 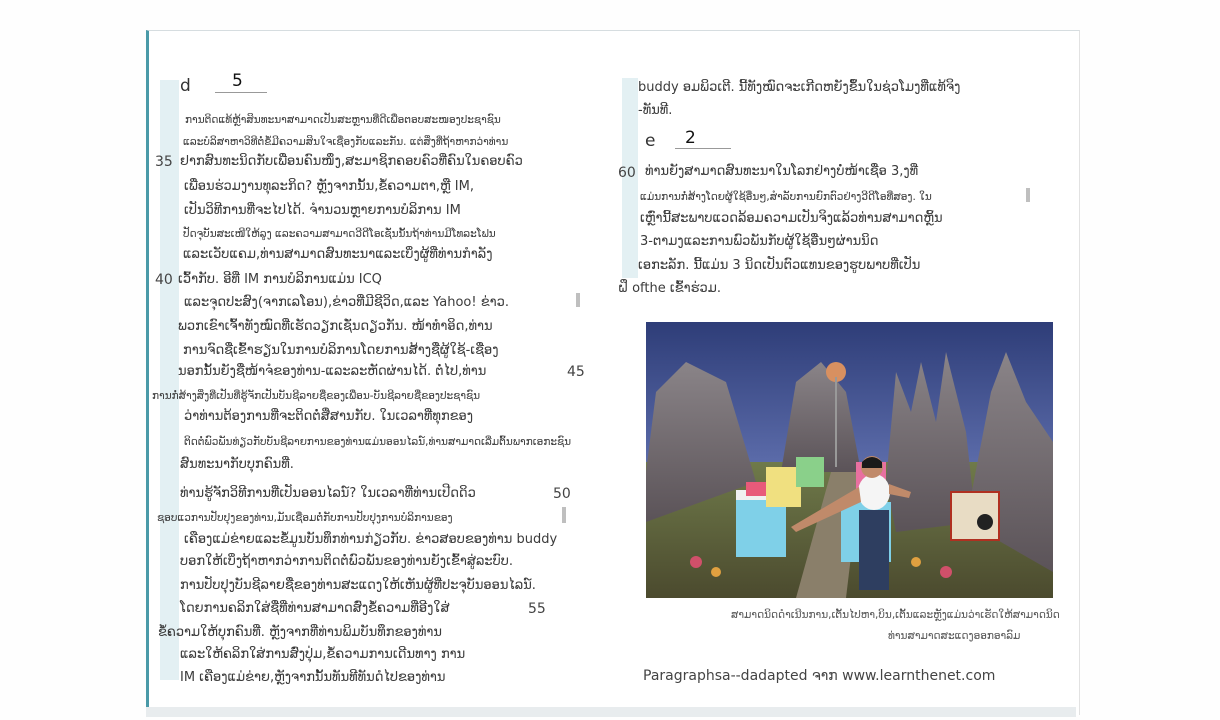 What do you see at coordinates (237, 464) in the screenshot?
I see `text-line: ສົນທະນາກັບບຸກຄົນທີ່.` at bounding box center [237, 464].